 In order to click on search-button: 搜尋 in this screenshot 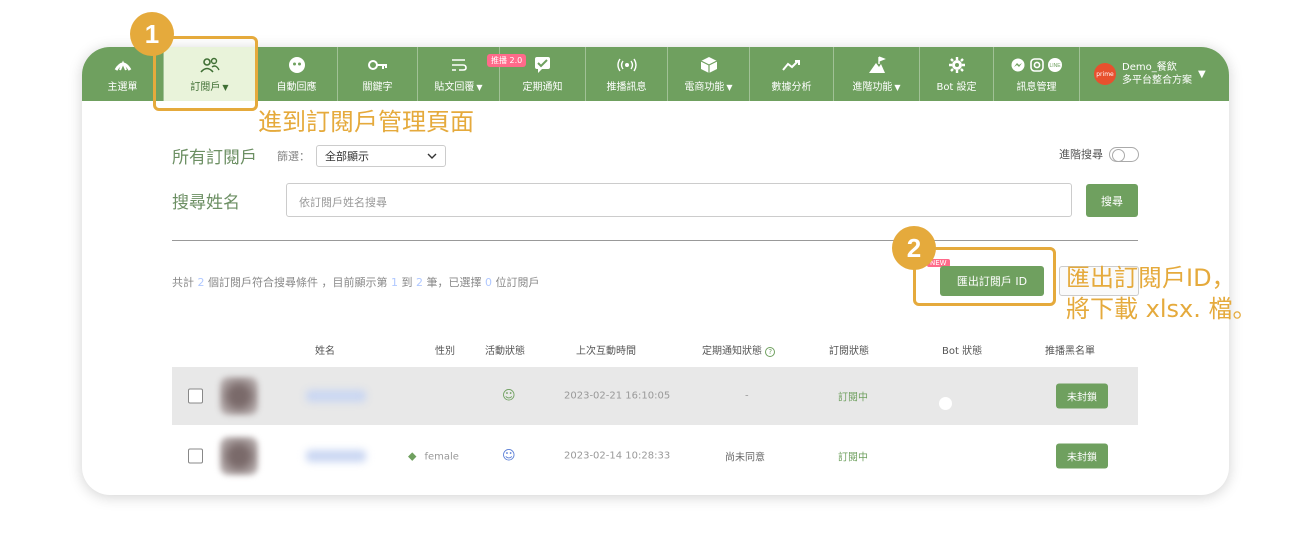, I will do `click(1112, 200)`.